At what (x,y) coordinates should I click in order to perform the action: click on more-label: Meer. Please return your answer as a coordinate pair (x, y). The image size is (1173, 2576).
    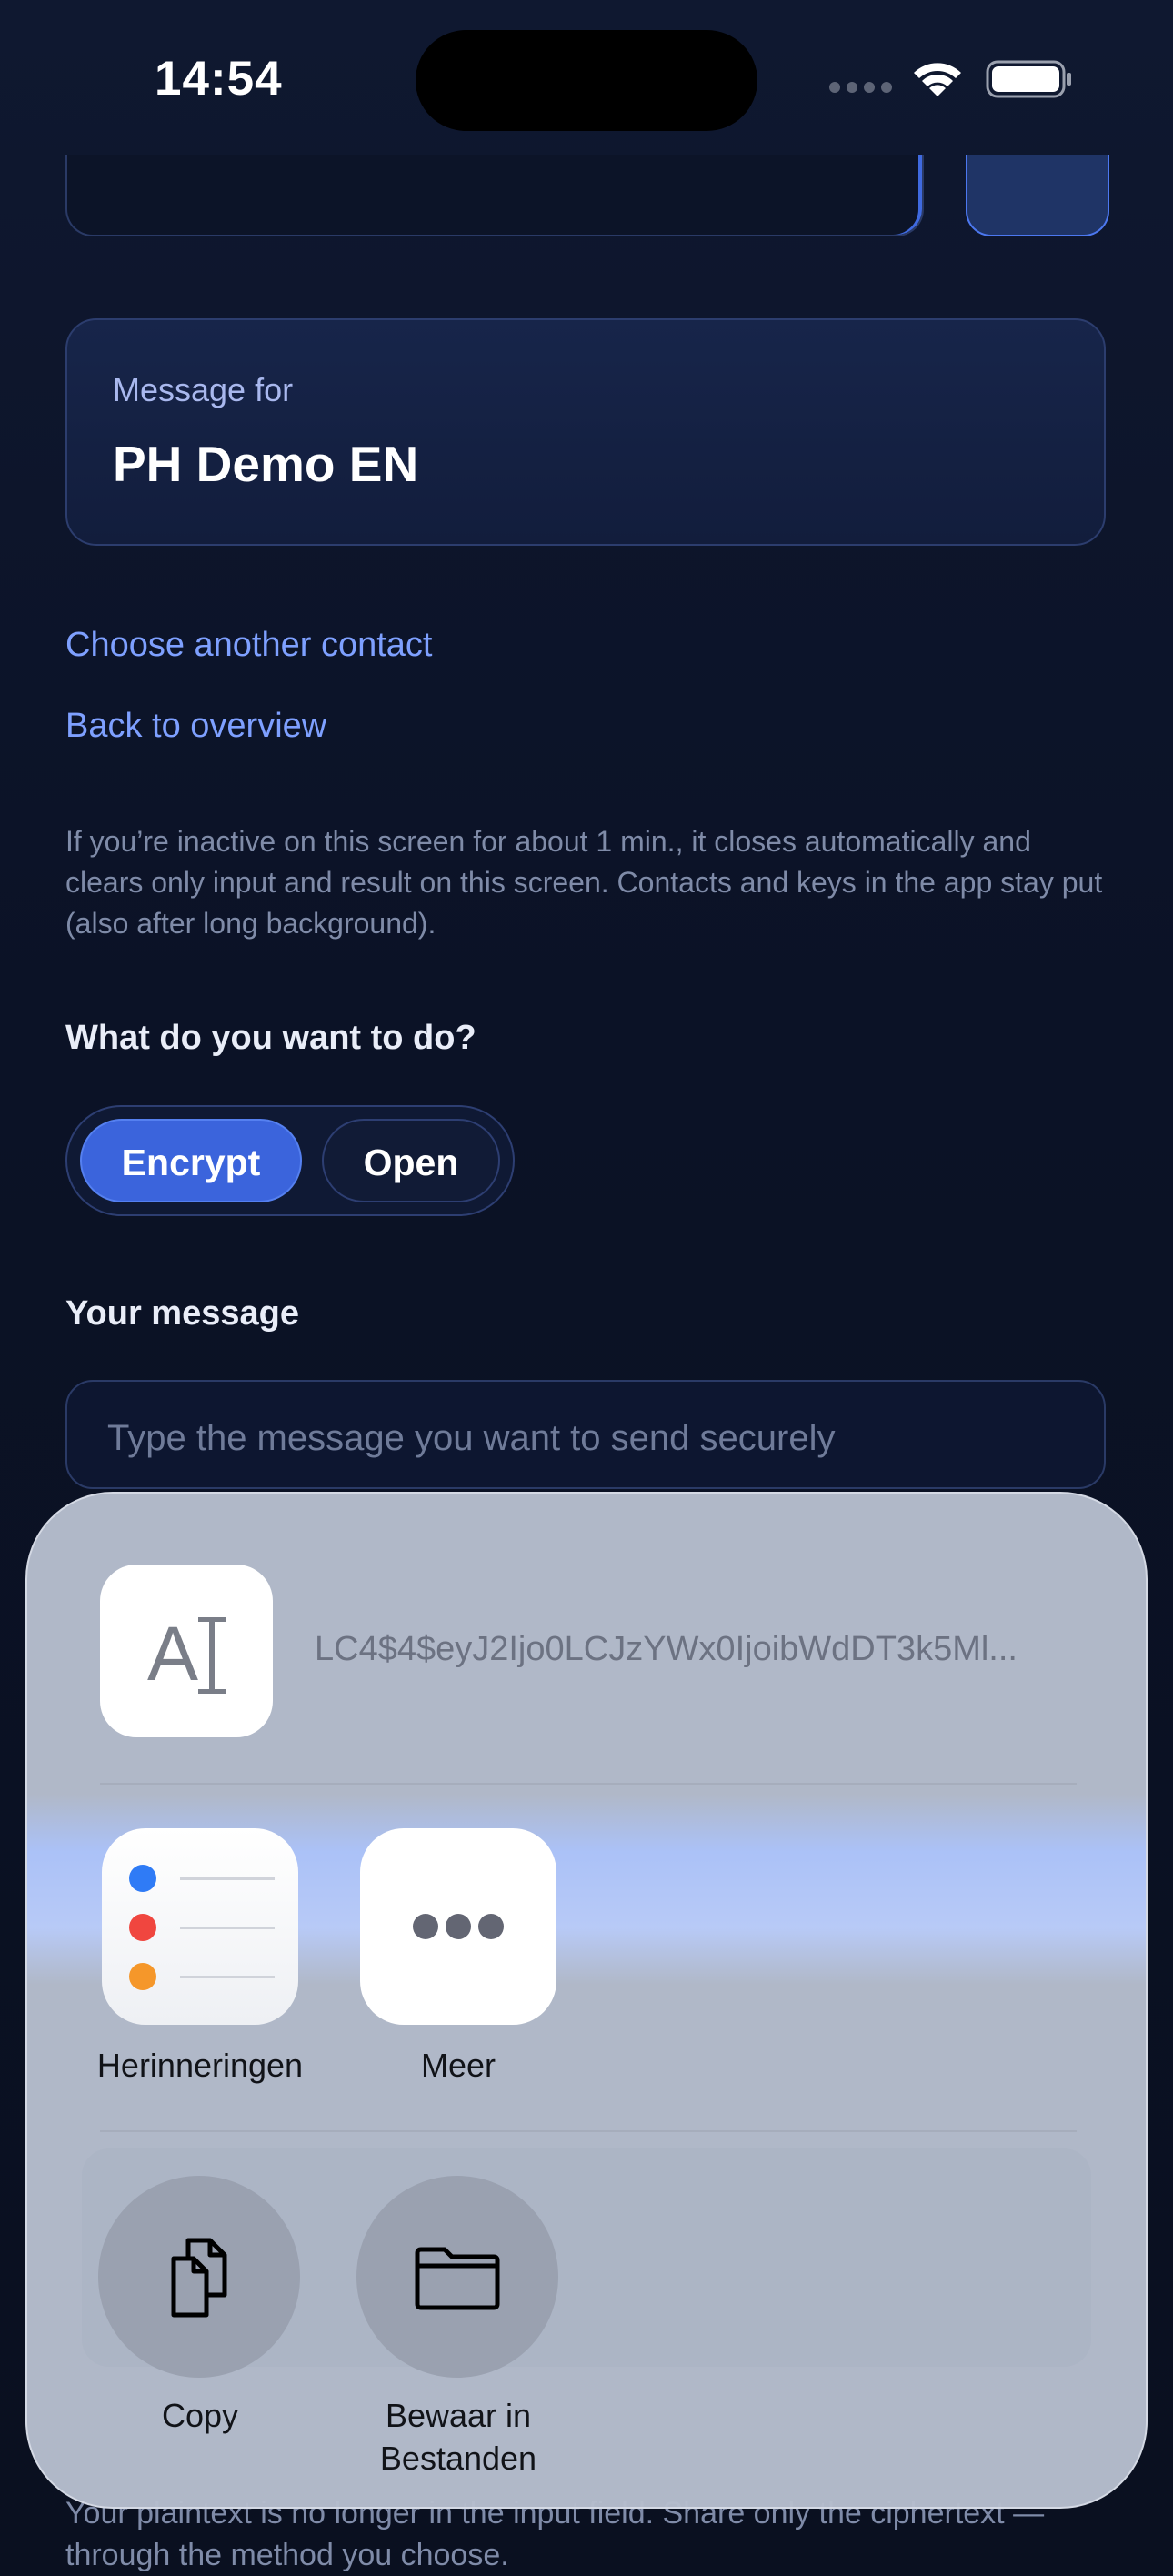
    Looking at the image, I should click on (458, 2065).